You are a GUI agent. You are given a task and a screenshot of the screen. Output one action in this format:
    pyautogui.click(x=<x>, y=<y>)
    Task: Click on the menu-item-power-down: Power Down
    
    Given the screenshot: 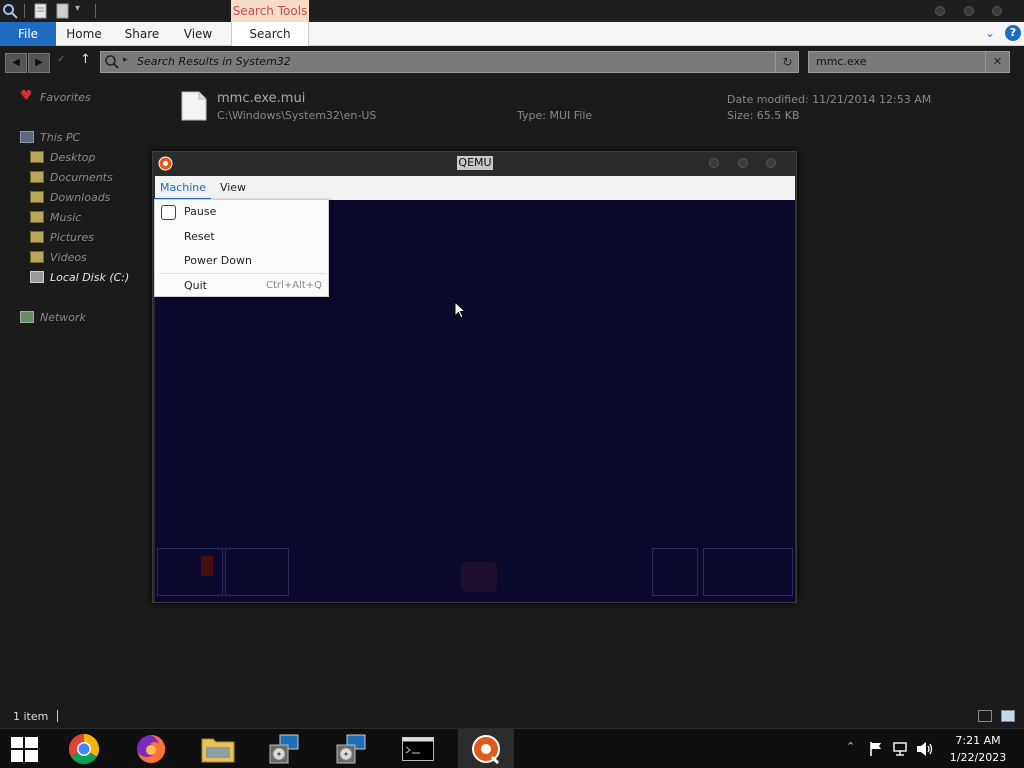 What is the action you would take?
    pyautogui.click(x=242, y=261)
    